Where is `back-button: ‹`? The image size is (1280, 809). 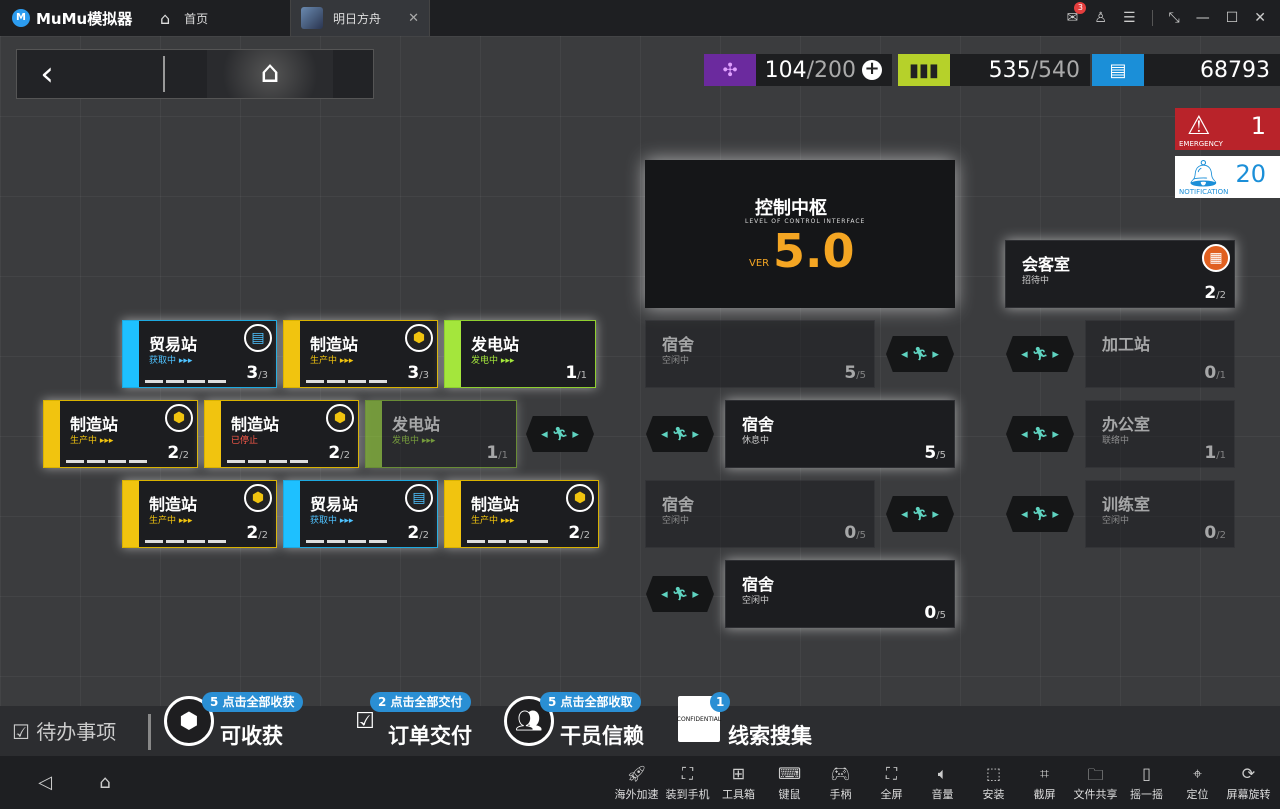 back-button: ‹ is located at coordinates (47, 74).